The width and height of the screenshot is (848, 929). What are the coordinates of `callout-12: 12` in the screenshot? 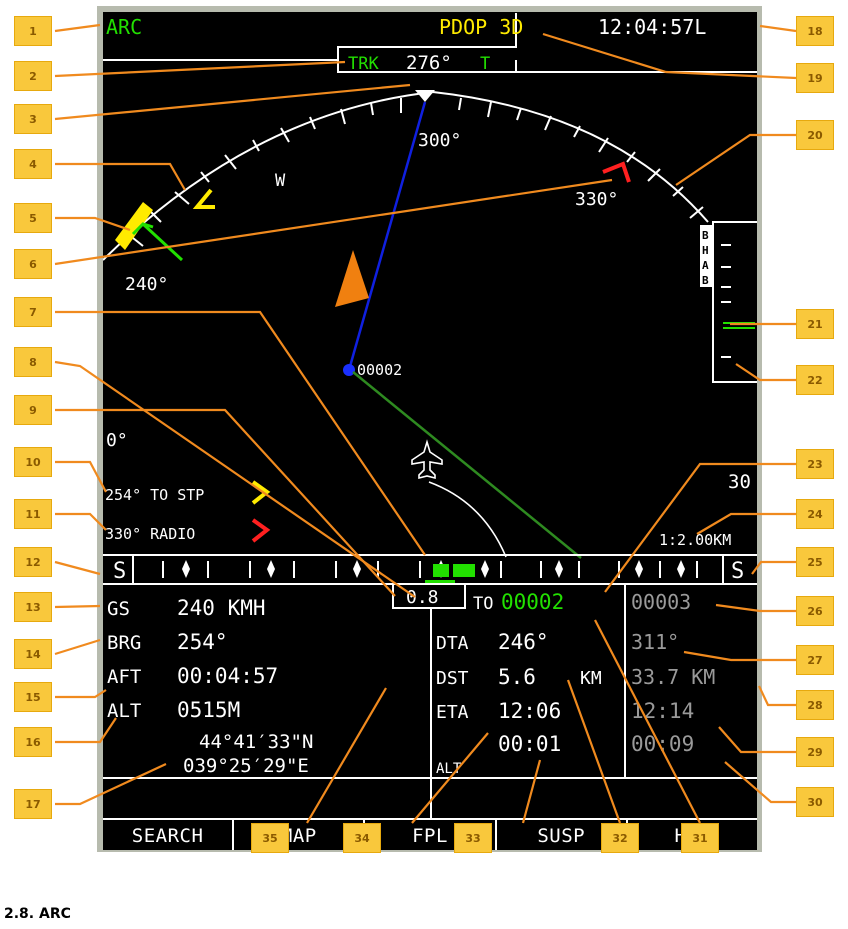 It's located at (33, 562).